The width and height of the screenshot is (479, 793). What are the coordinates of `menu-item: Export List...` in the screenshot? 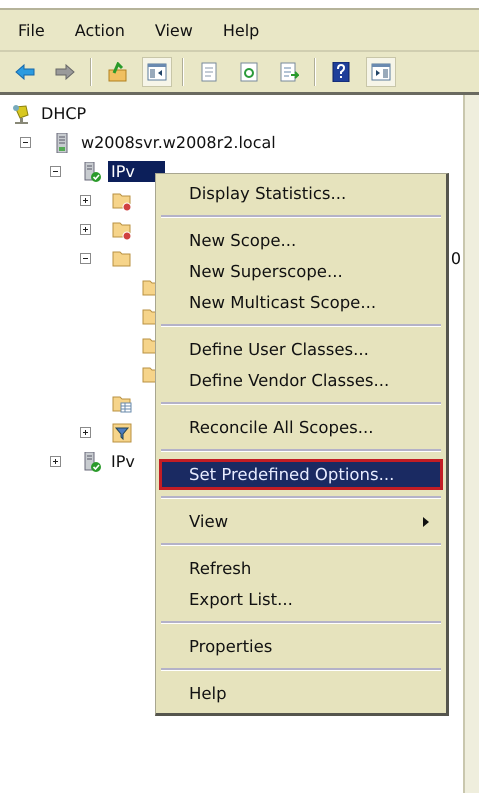 It's located at (301, 599).